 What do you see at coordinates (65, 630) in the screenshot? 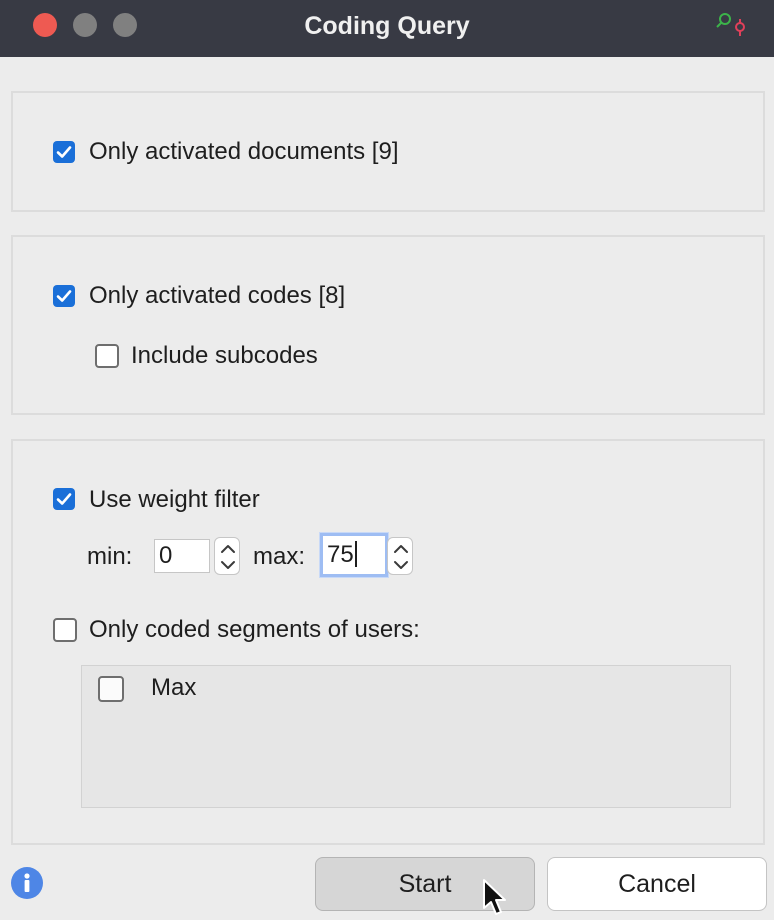
I see `only-coded-segments-users-checkbox` at bounding box center [65, 630].